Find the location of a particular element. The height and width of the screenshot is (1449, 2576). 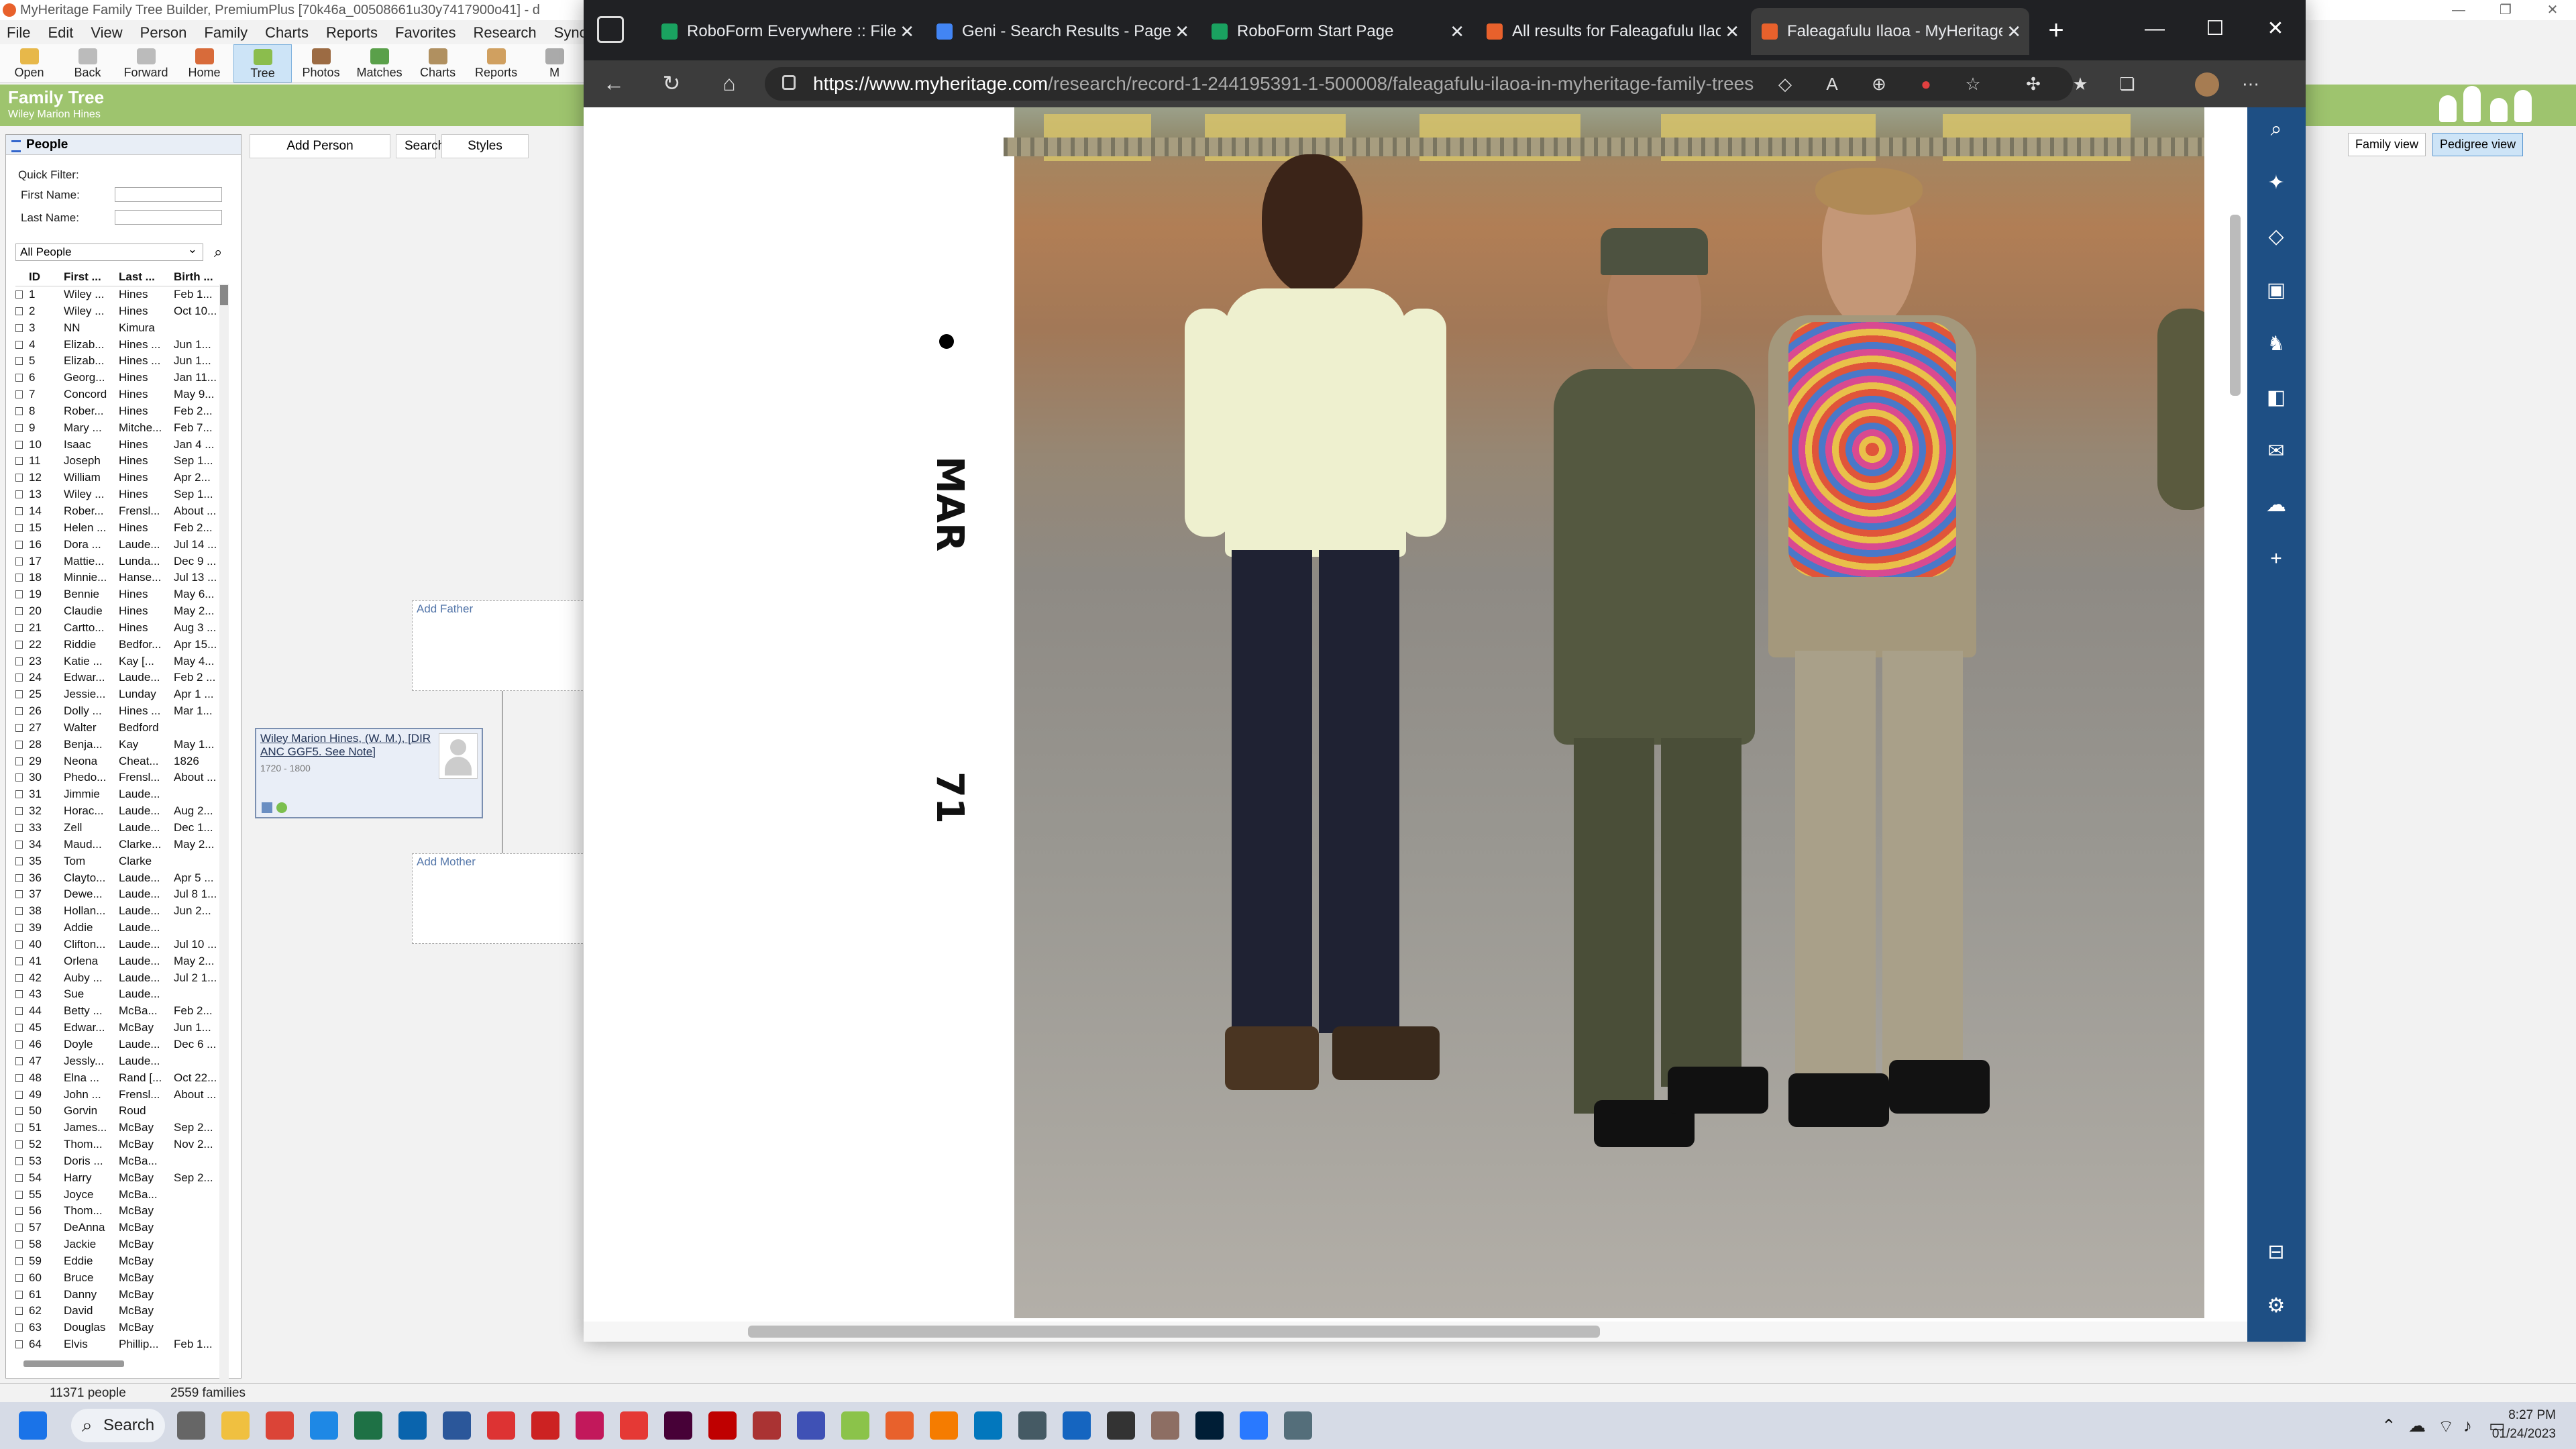

app-minimize-button: — is located at coordinates (2458, 10).